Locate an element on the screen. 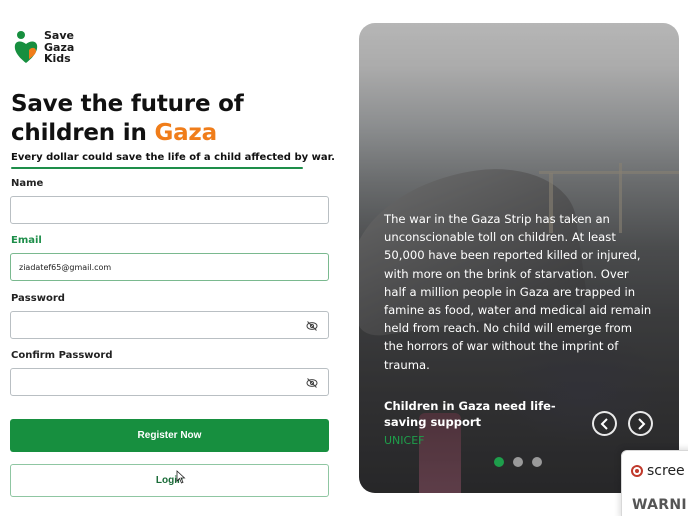 This screenshot has height=516, width=688. confirm-password-label: Confirm Password is located at coordinates (62, 355).